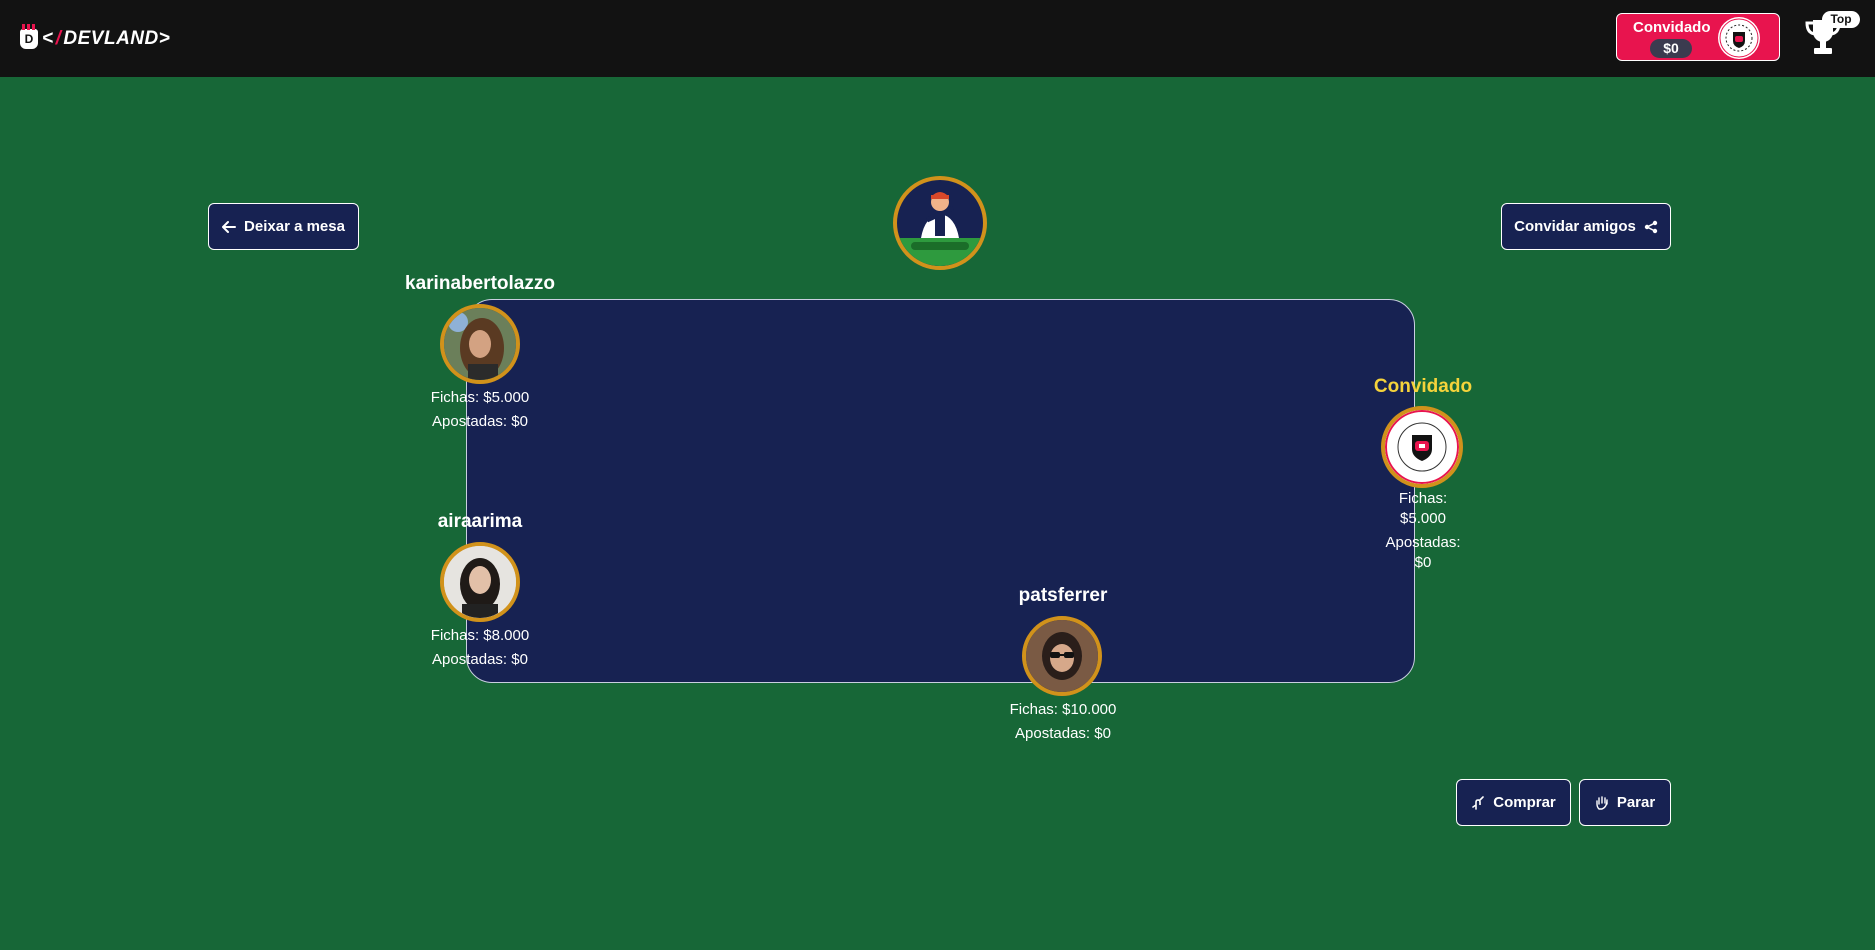 Image resolution: width=1875 pixels, height=950 pixels. I want to click on top-badge: Top, so click(1841, 19).